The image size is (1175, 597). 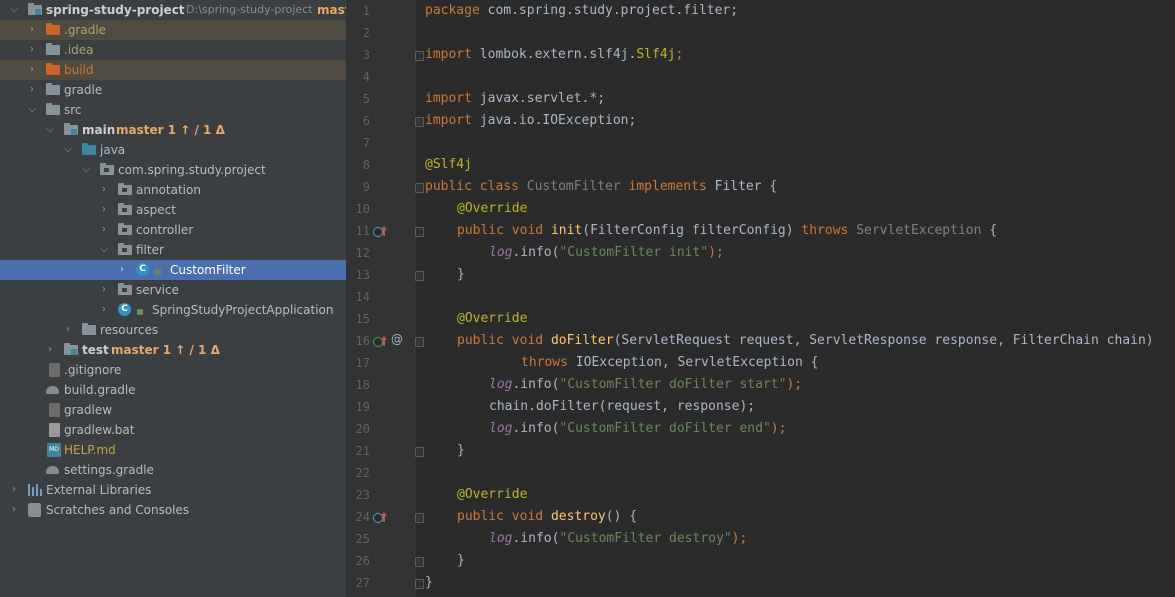 I want to click on code-line-21: }, so click(x=461, y=451).